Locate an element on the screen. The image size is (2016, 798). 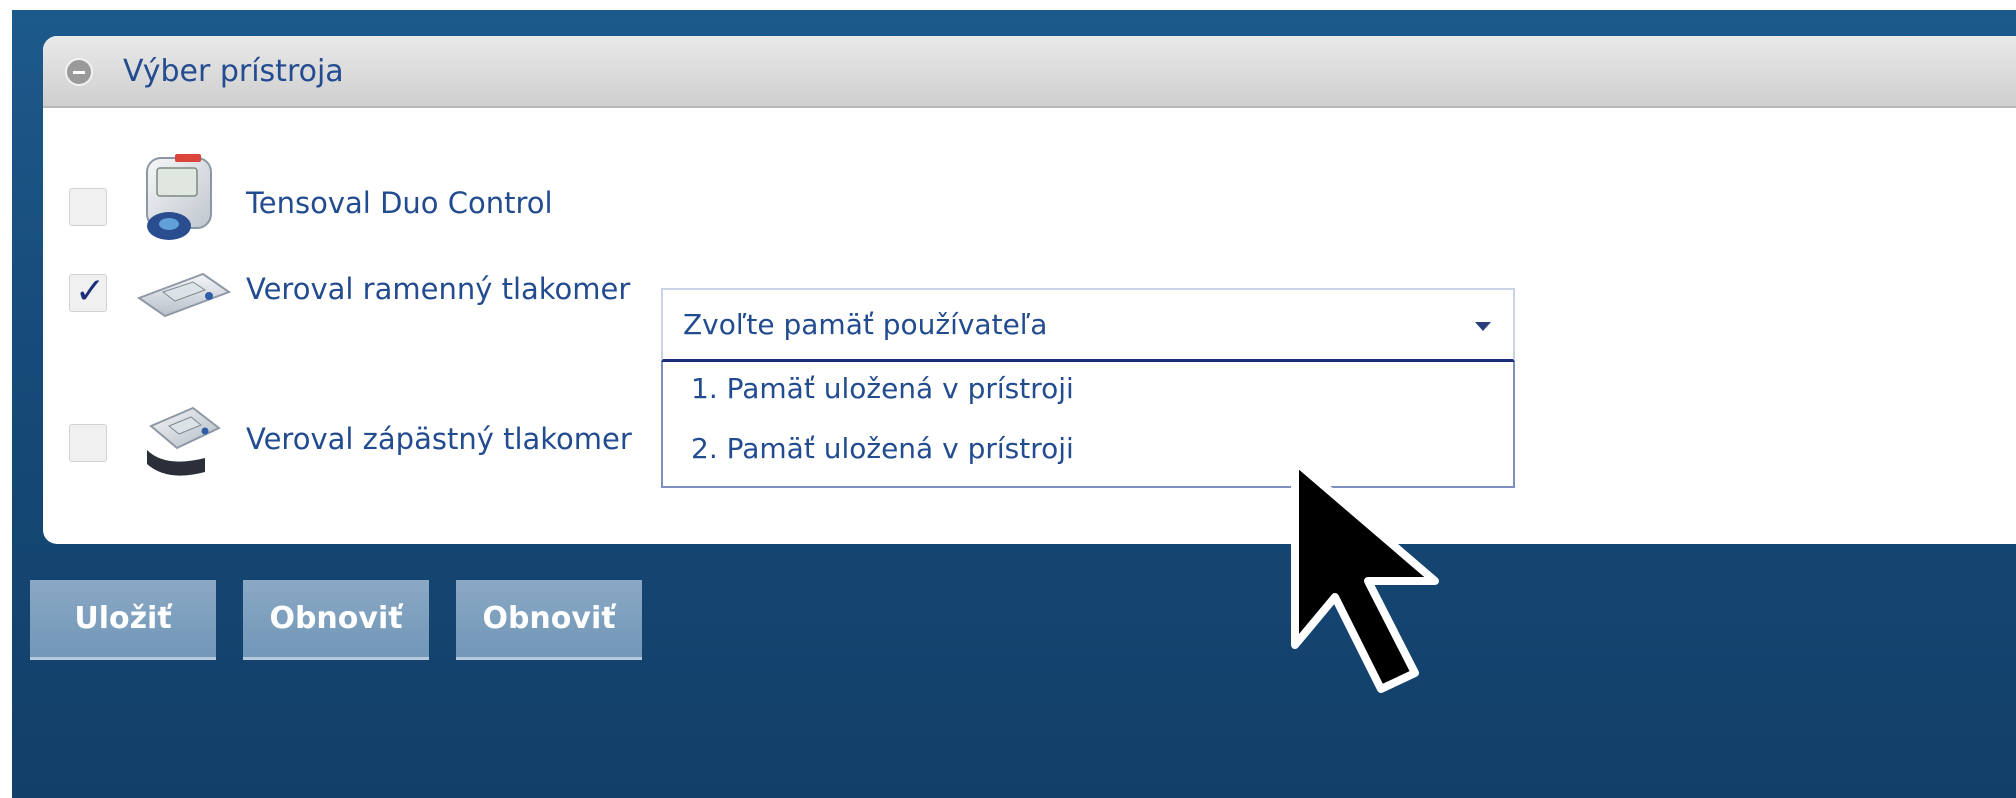
chevron-down-icon is located at coordinates (1483, 326).